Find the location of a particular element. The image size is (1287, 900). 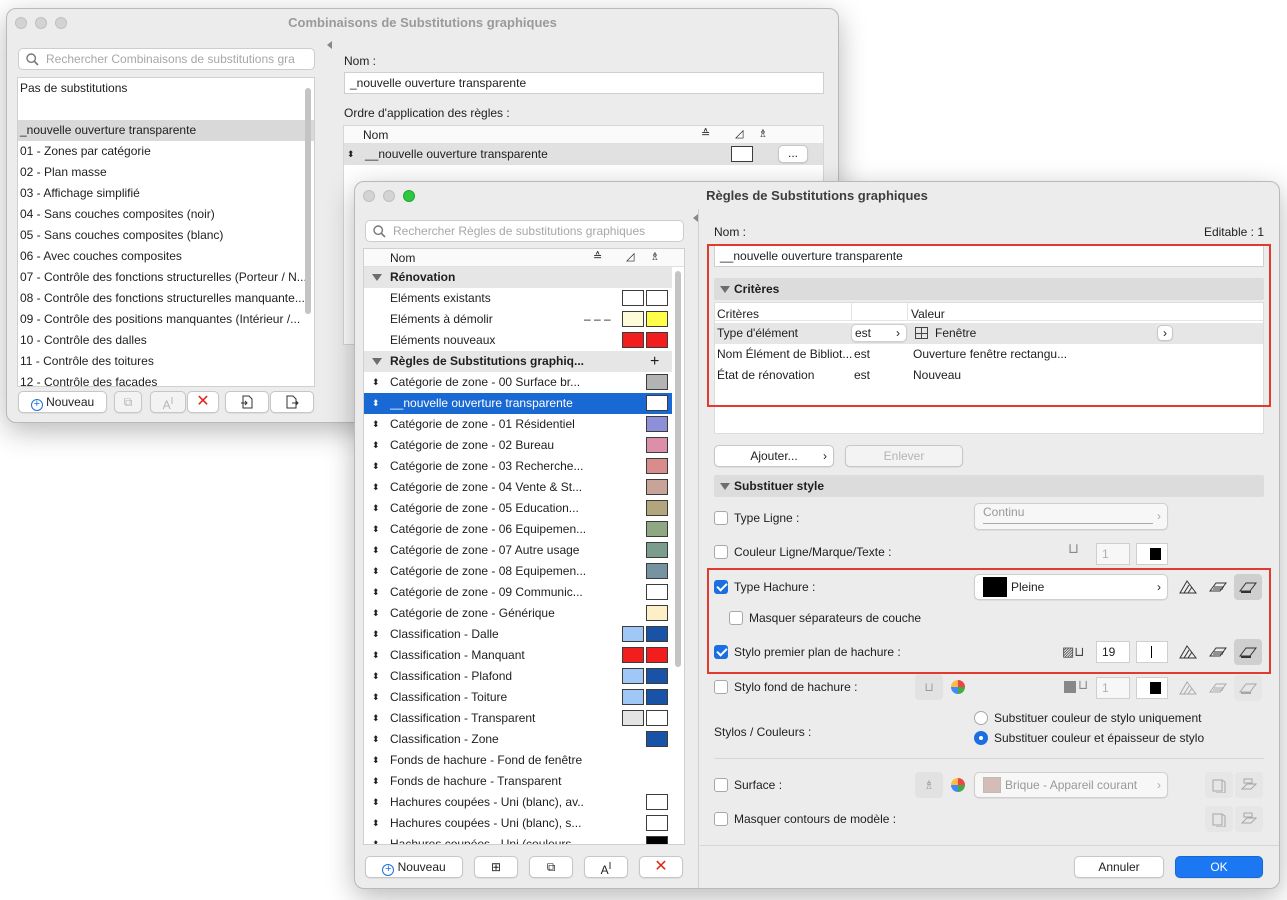

duplicate-combination-button: ⧉ is located at coordinates (128, 402).